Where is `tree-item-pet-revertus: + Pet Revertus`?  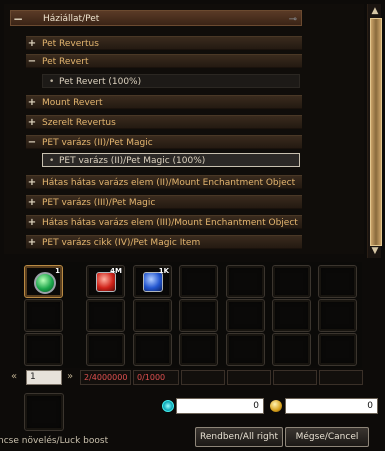
tree-item-pet-revertus: + Pet Revertus is located at coordinates (164, 43).